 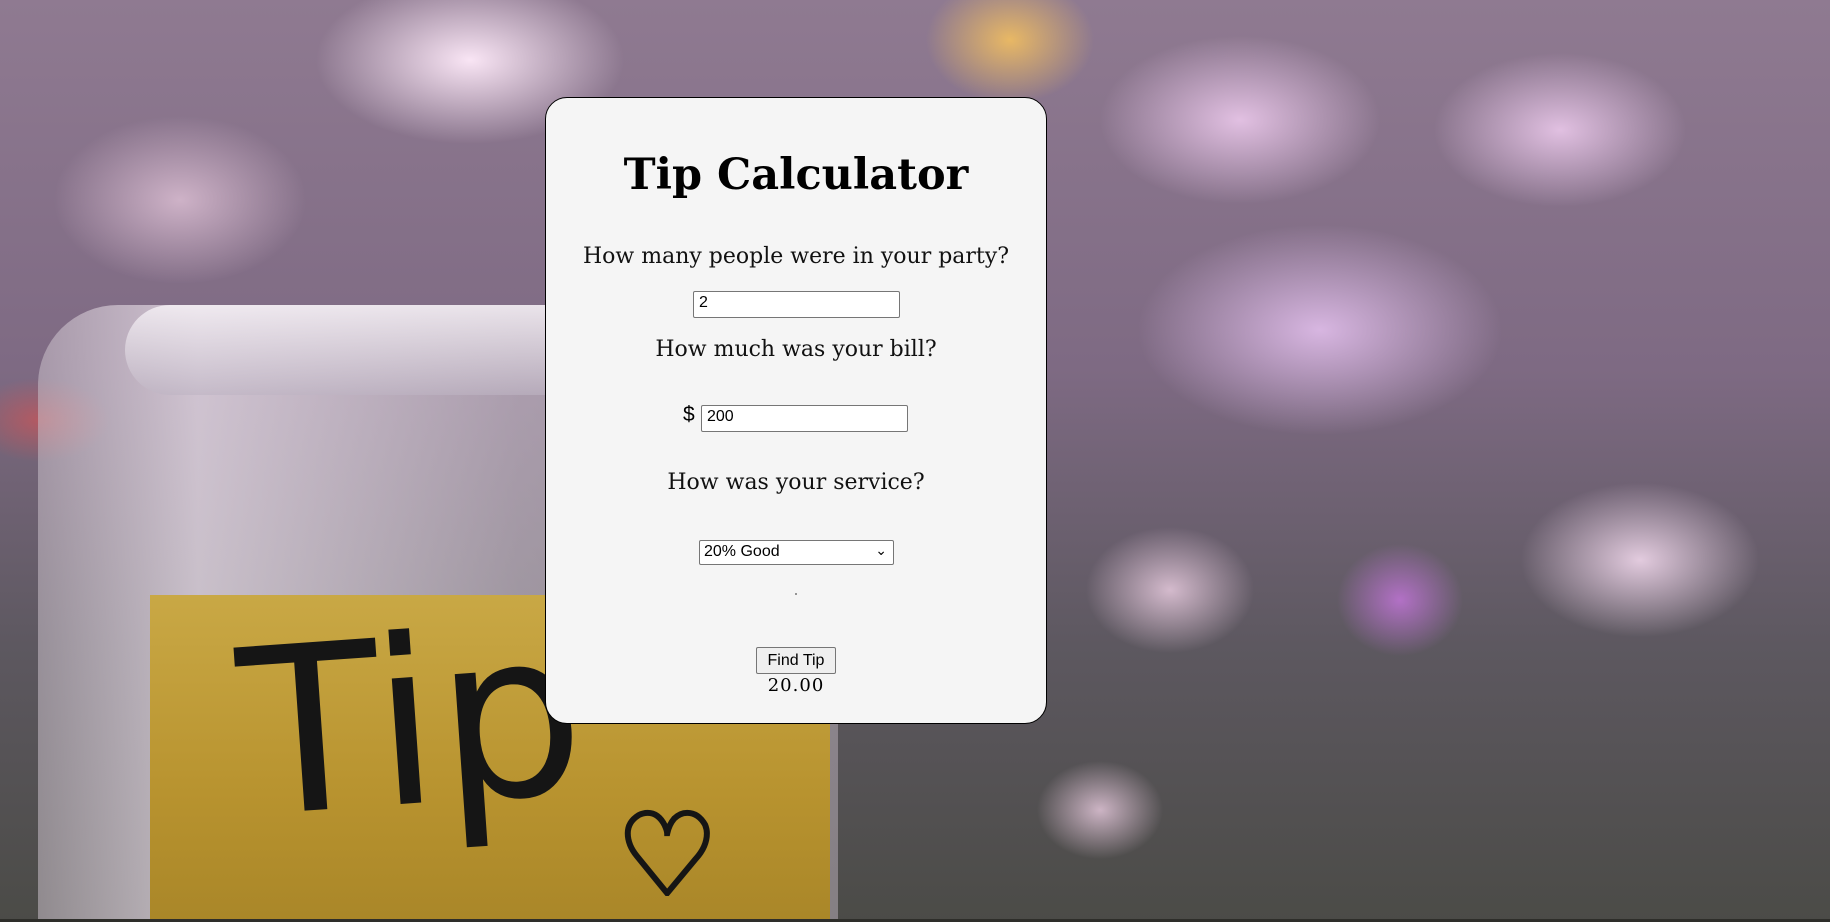 What do you see at coordinates (795, 256) in the screenshot?
I see `party-size-question: How many people were in your party?` at bounding box center [795, 256].